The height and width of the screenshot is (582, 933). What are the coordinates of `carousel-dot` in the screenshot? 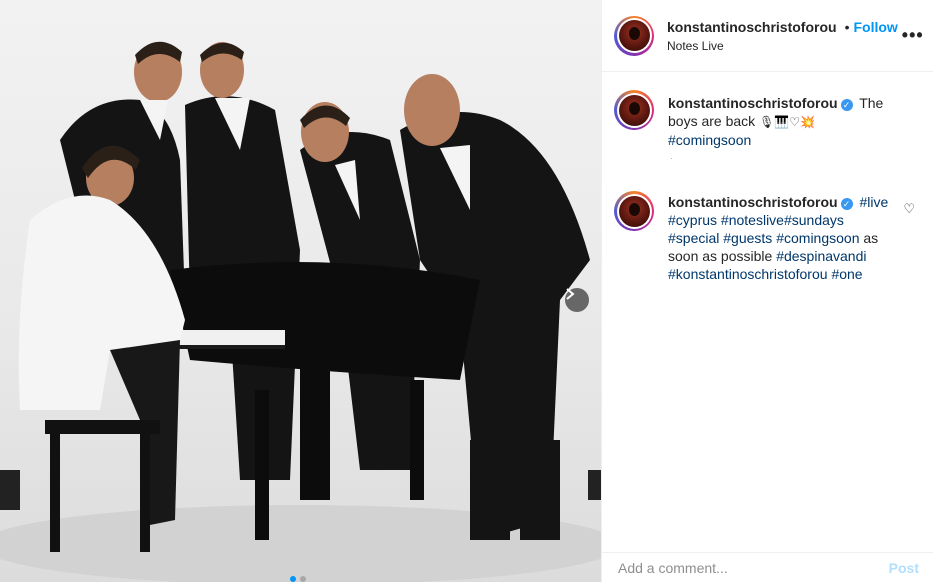 It's located at (303, 579).